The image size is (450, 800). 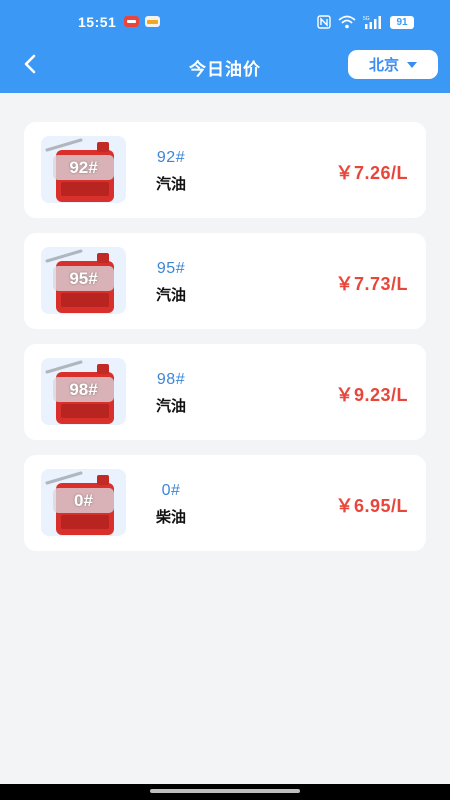 I want to click on app-header: 15:51 5G 91 今日油价 北京, so click(x=225, y=46).